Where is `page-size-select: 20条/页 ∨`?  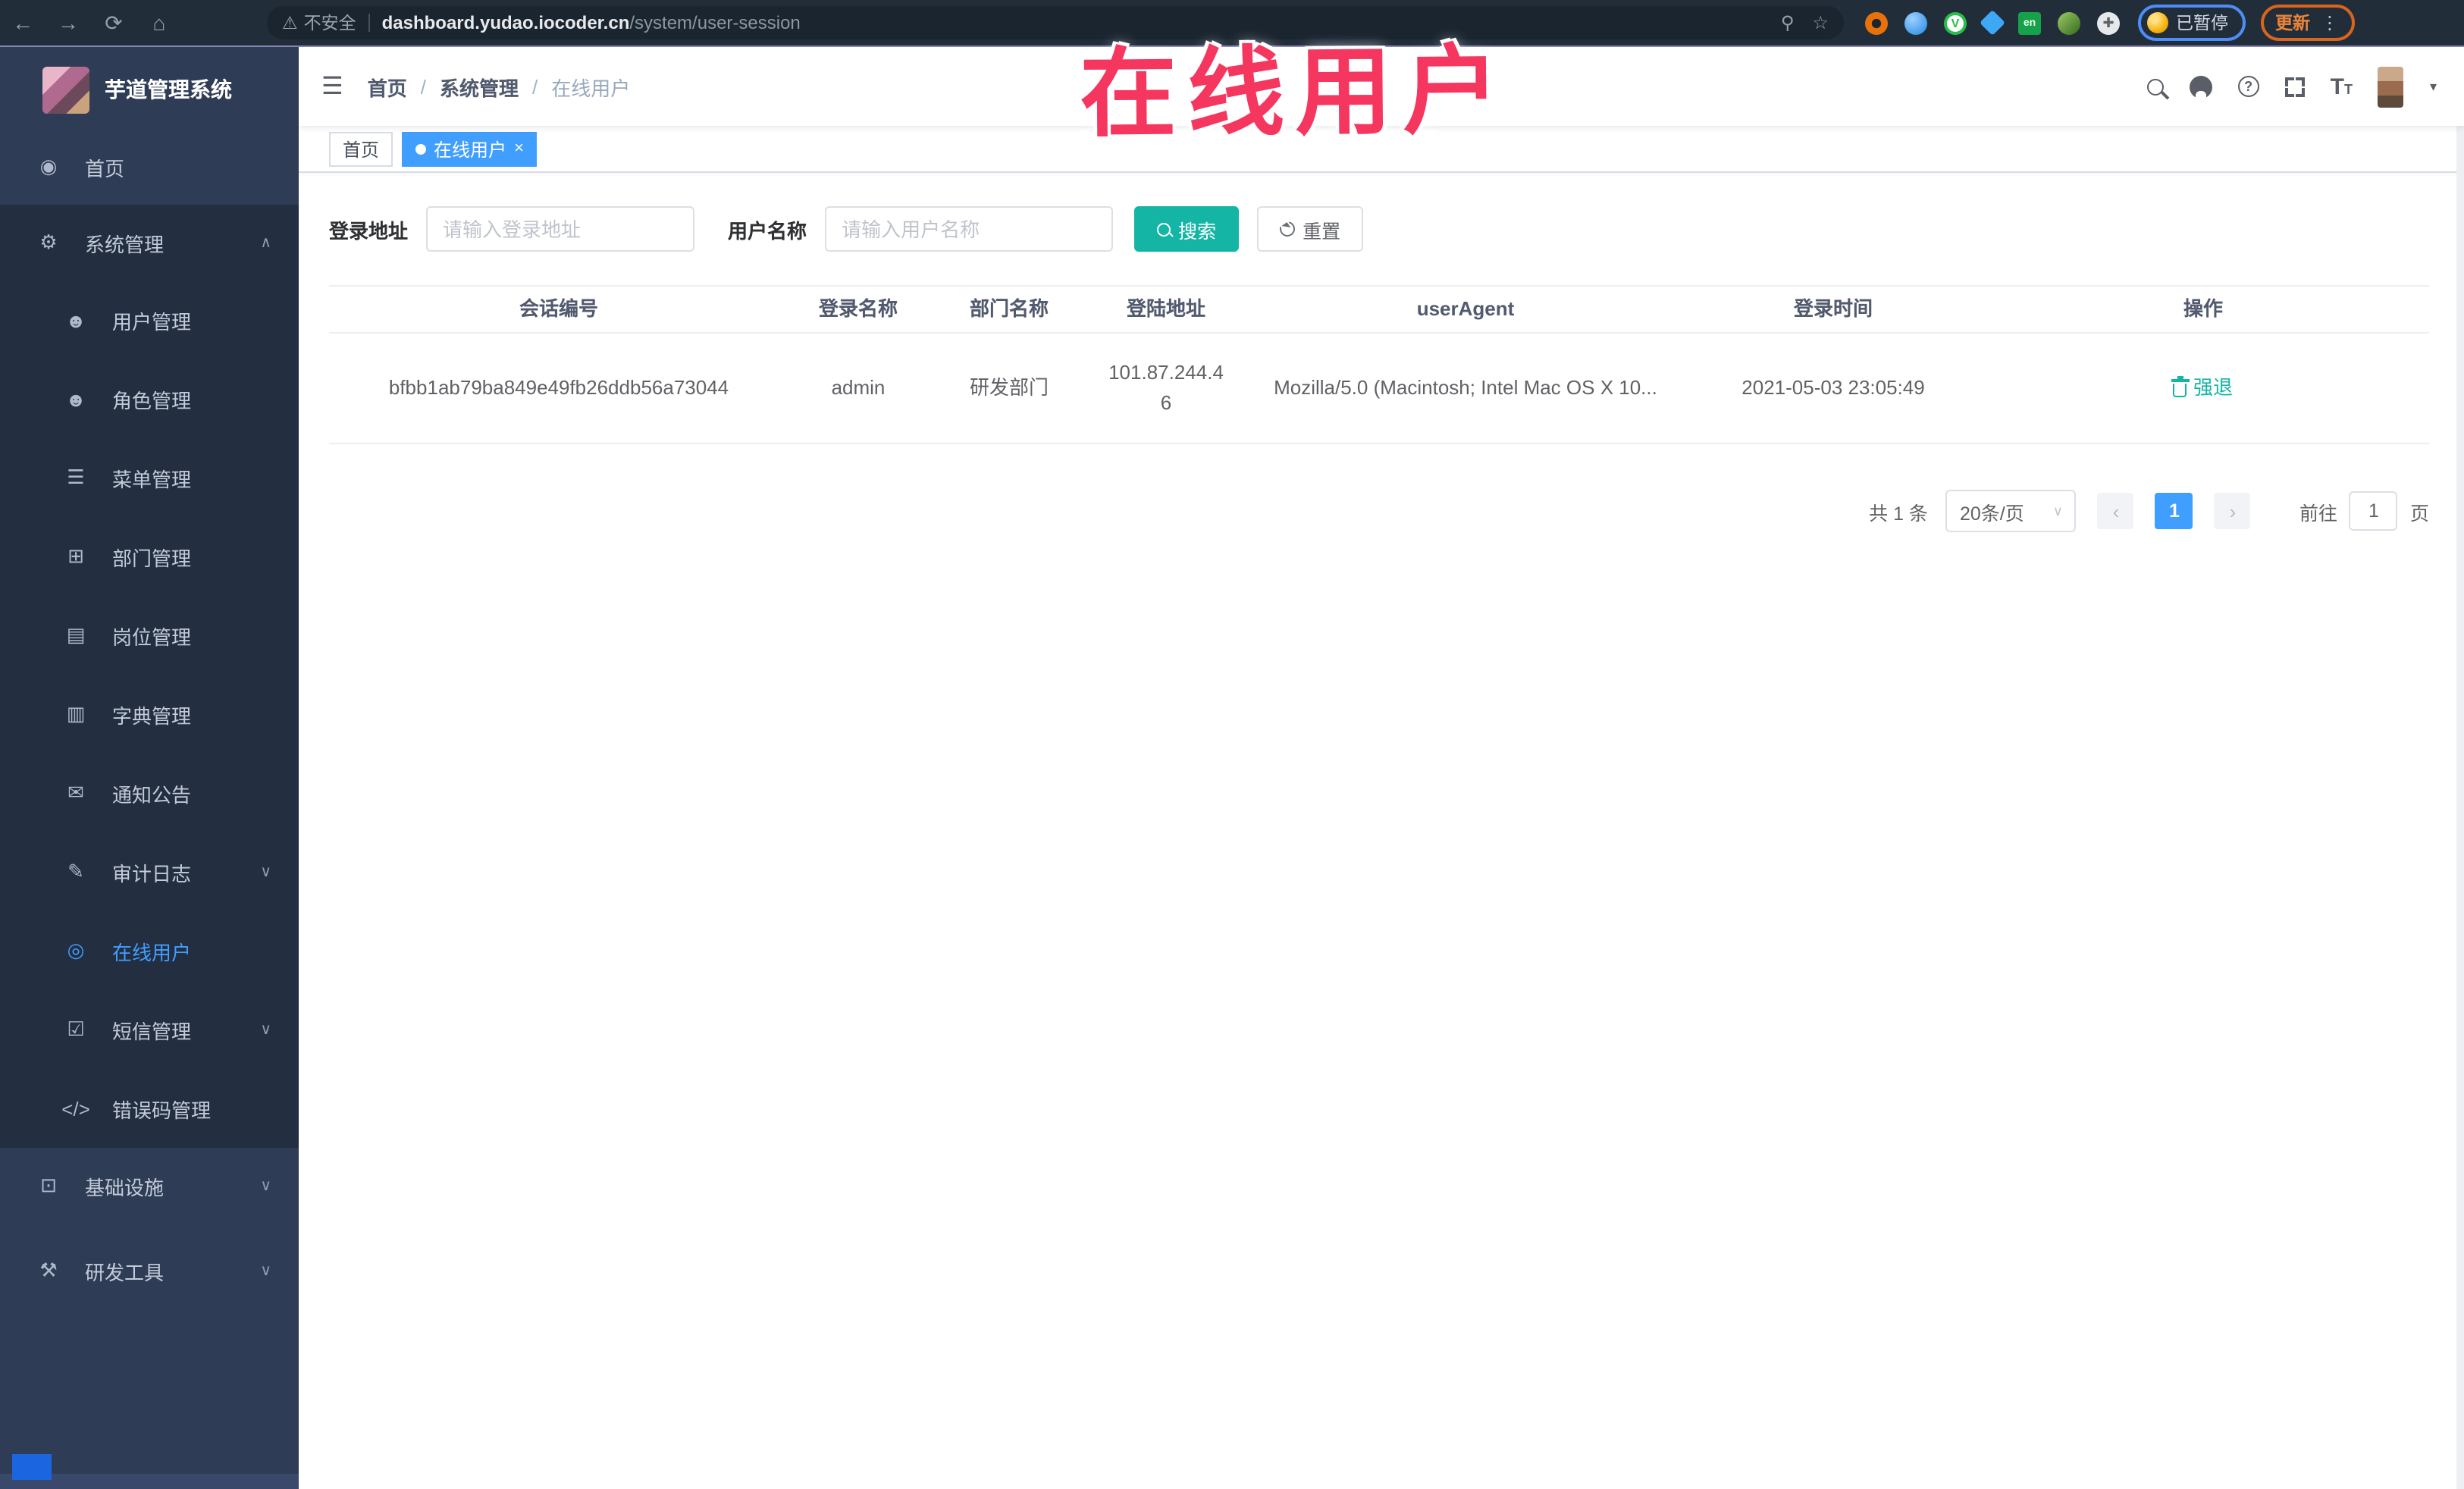 page-size-select: 20条/页 ∨ is located at coordinates (2011, 511).